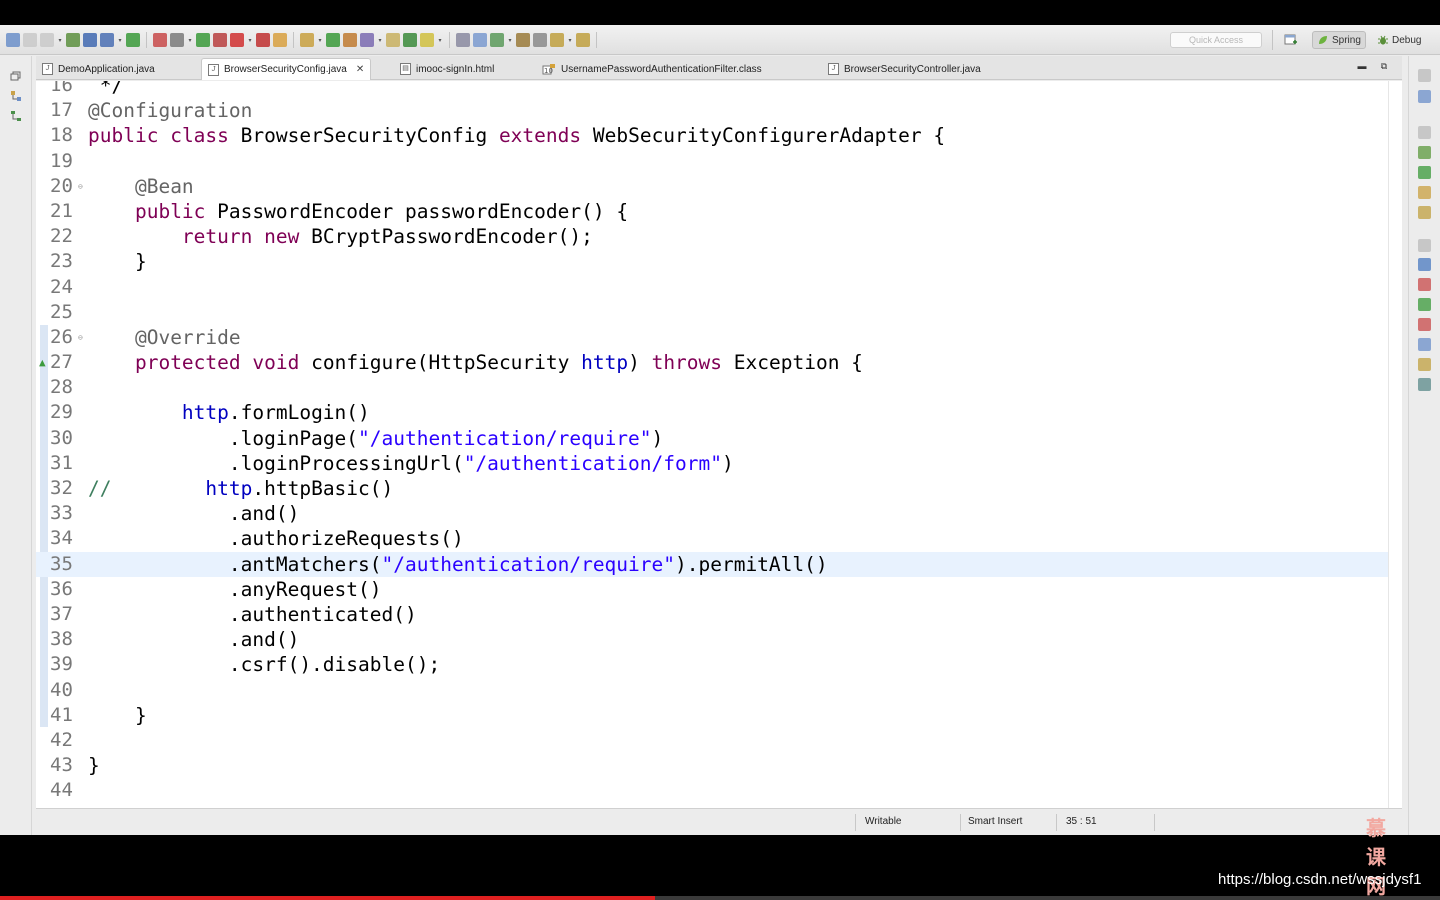  Describe the element at coordinates (712, 690) in the screenshot. I see `code-line: 40` at that location.